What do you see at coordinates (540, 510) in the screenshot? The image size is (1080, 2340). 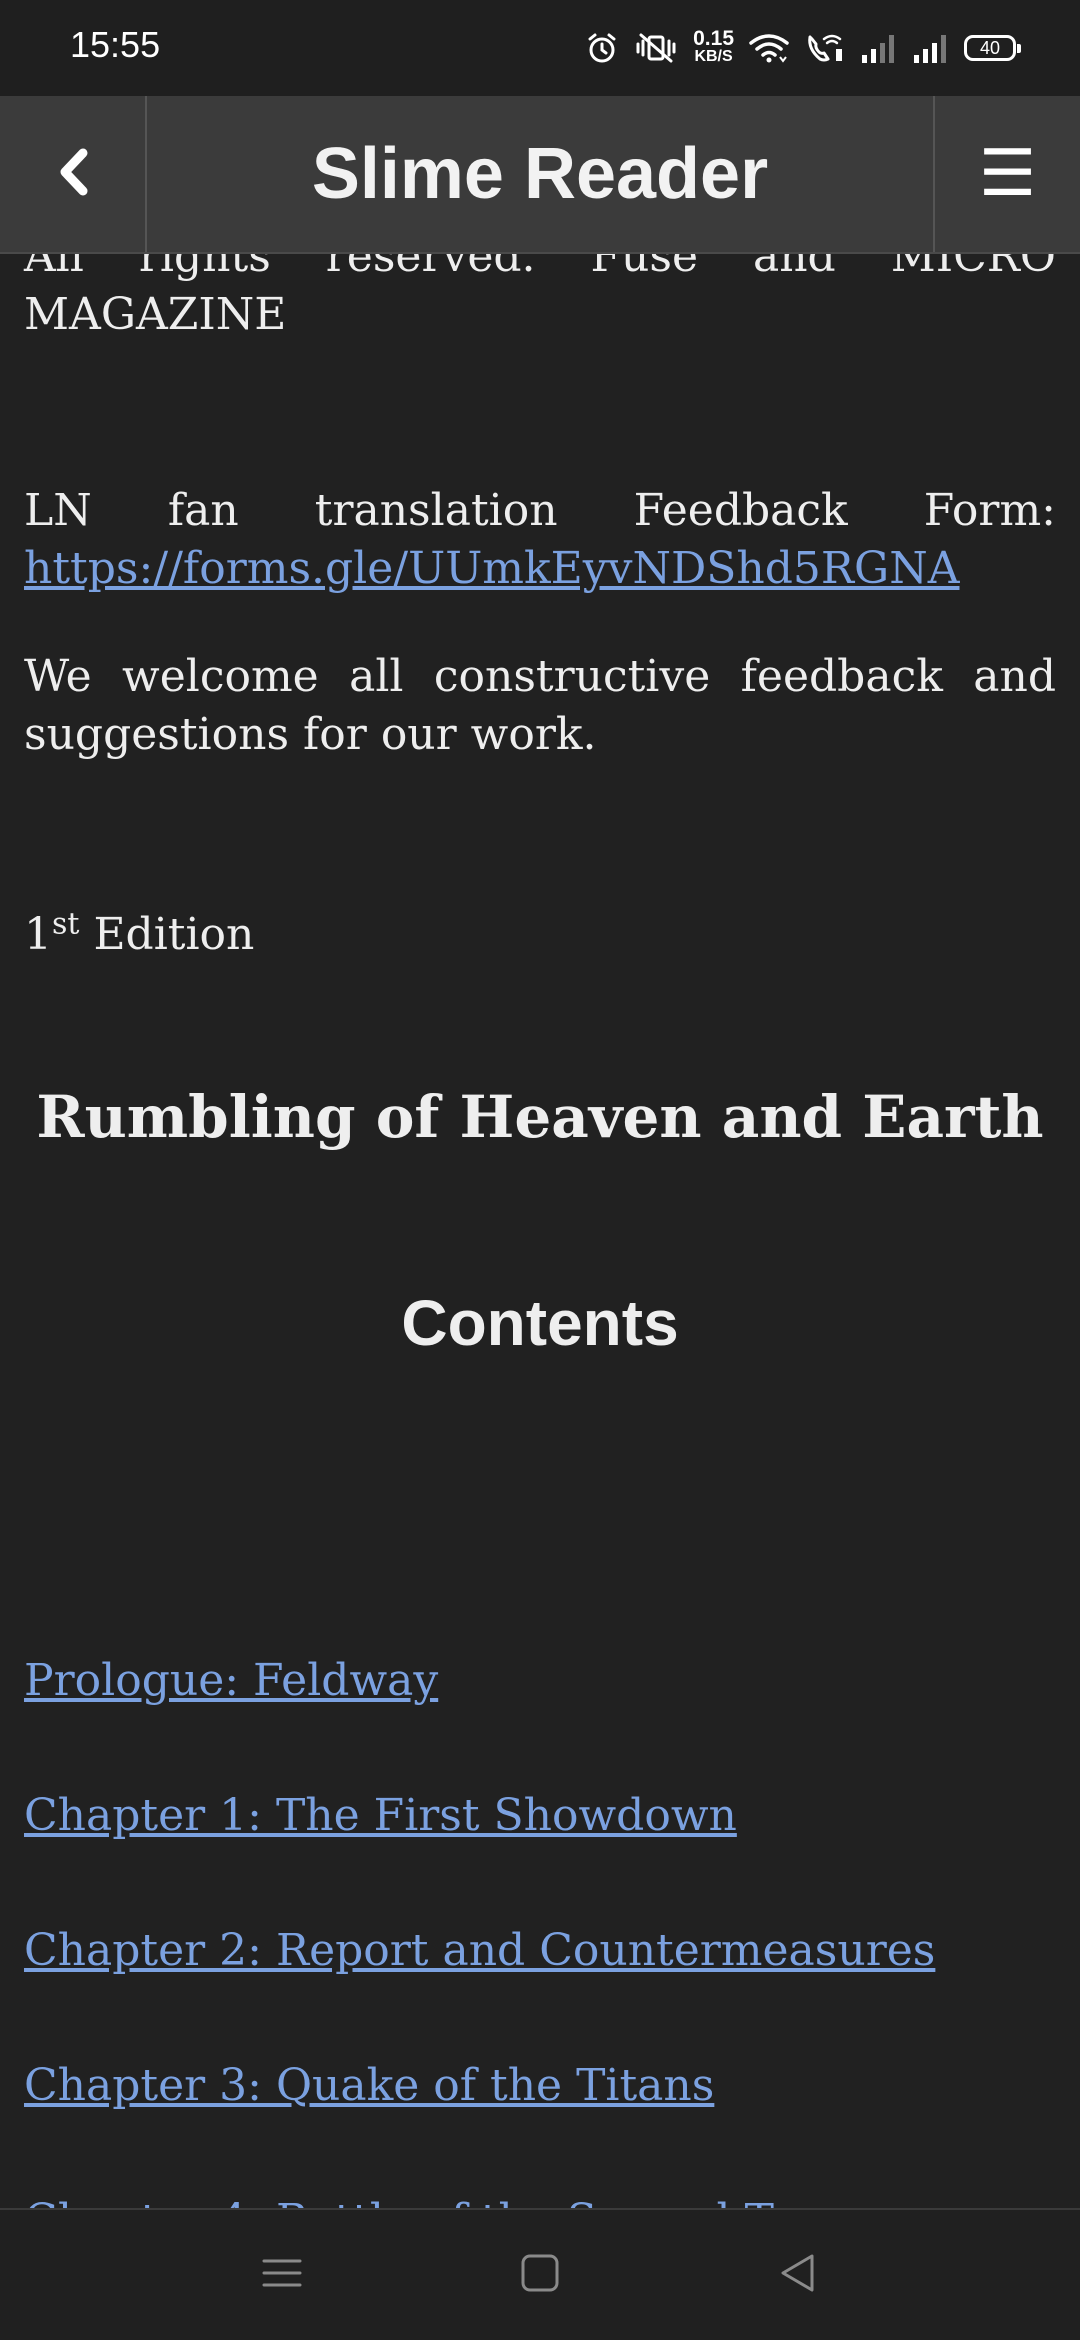 I see `feedback-label: LN fan translation Feedback Form:` at bounding box center [540, 510].